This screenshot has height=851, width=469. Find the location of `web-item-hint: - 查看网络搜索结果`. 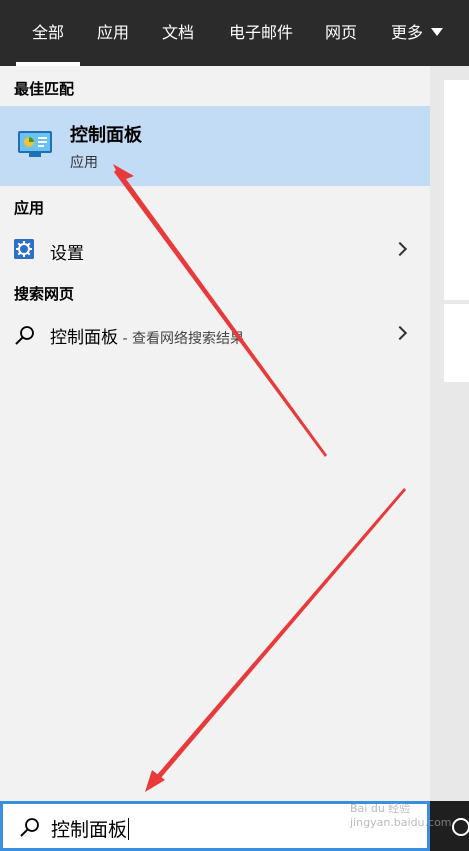

web-item-hint: - 查看网络搜索结果 is located at coordinates (181, 339).